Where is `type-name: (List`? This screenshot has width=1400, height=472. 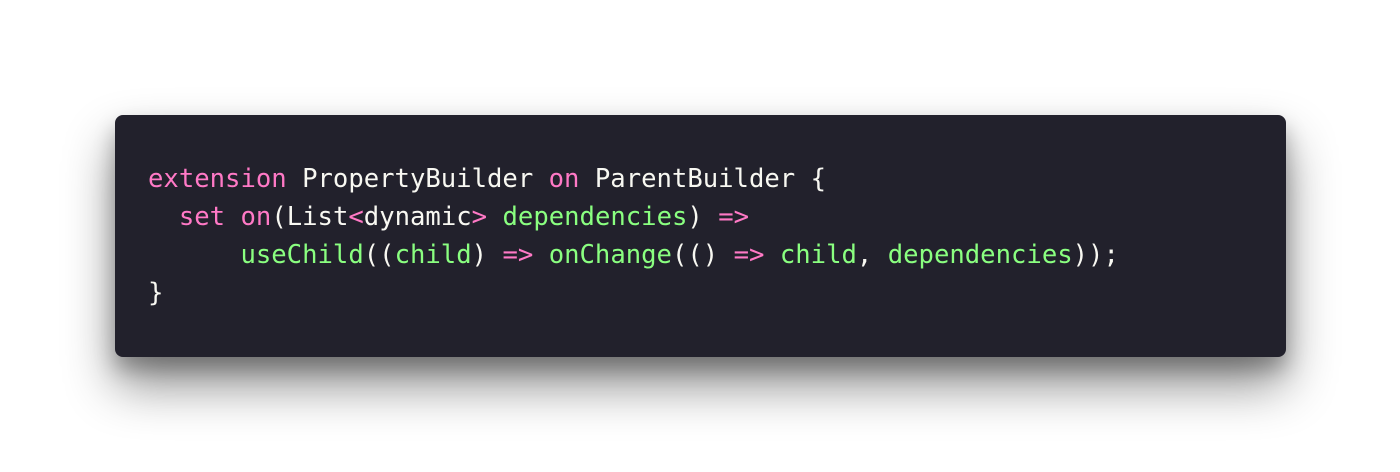
type-name: (List is located at coordinates (310, 217).